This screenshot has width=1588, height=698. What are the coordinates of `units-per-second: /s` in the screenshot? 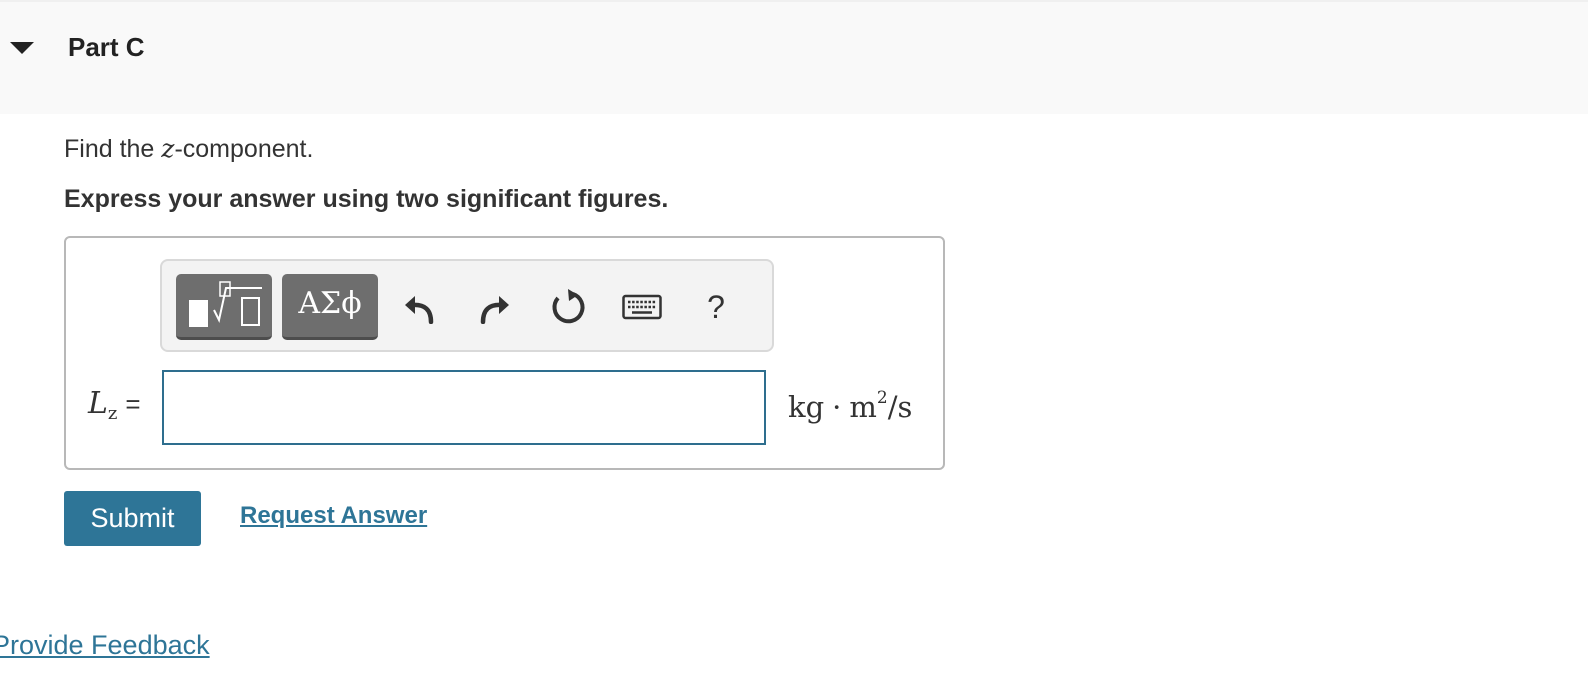 It's located at (900, 407).